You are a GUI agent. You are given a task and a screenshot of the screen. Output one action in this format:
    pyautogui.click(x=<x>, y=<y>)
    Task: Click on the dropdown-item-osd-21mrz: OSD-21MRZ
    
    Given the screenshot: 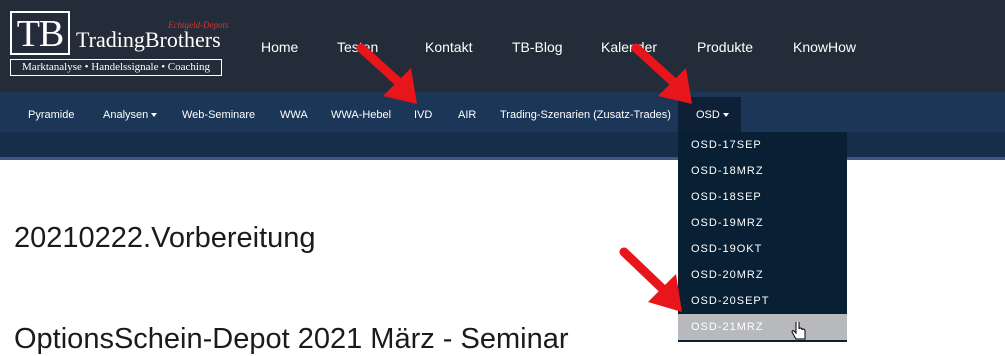 What is the action you would take?
    pyautogui.click(x=762, y=327)
    